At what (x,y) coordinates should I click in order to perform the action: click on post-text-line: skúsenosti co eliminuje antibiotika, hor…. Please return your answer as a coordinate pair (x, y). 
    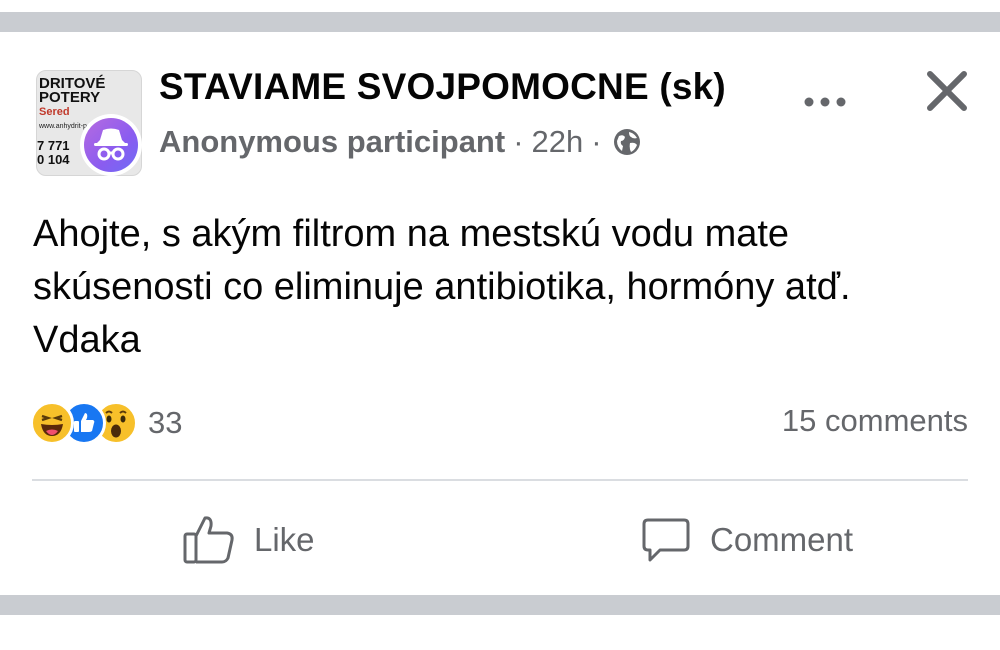
    Looking at the image, I should click on (442, 287).